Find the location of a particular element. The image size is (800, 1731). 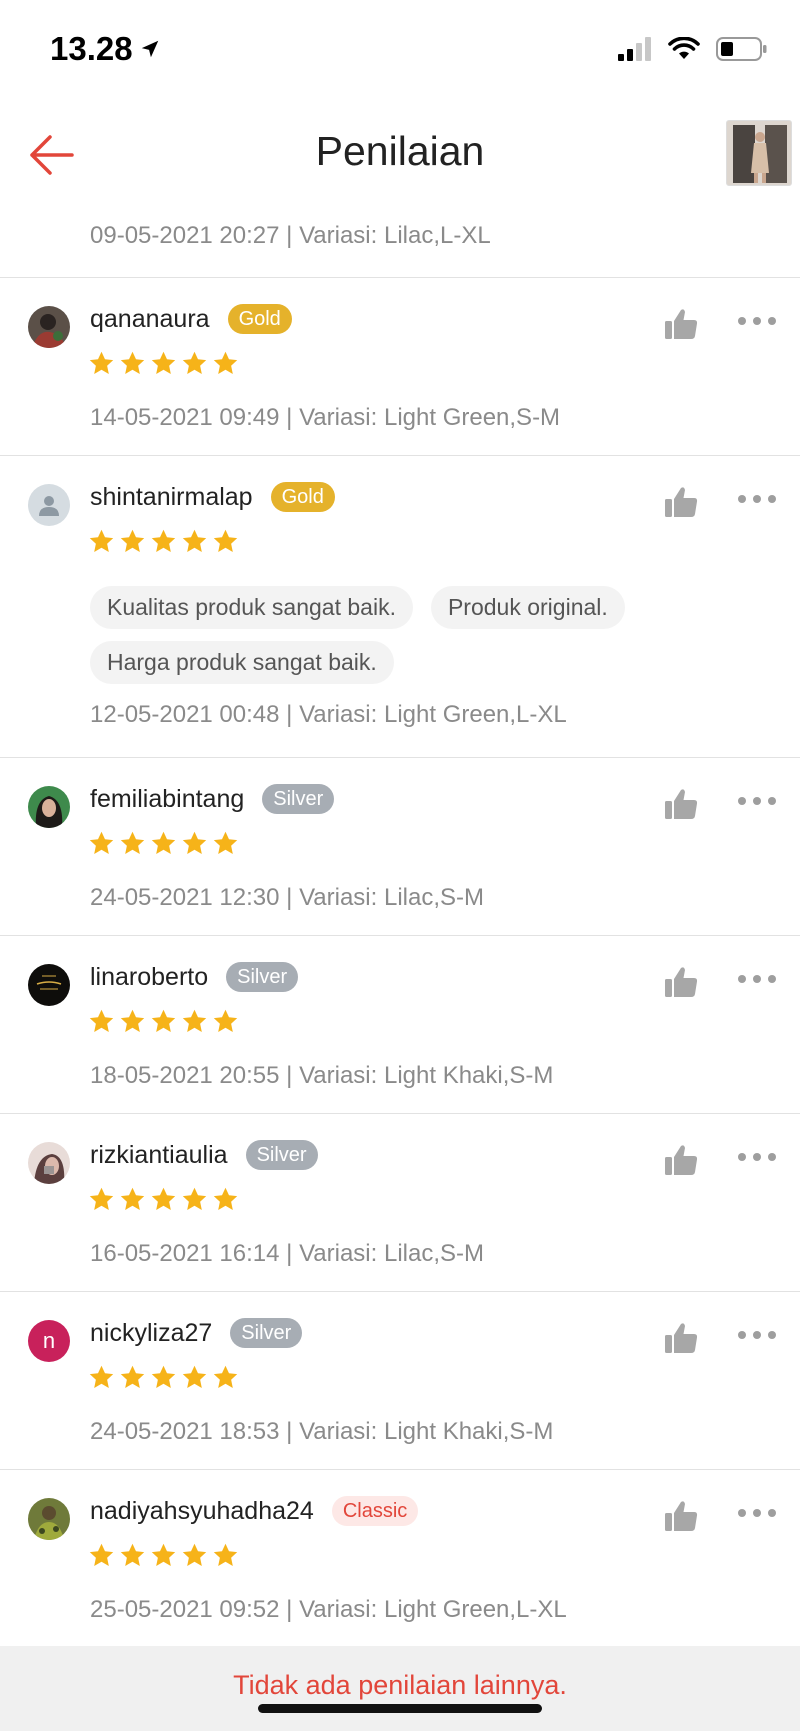

reviewer-username: qananaura is located at coordinates (150, 319).